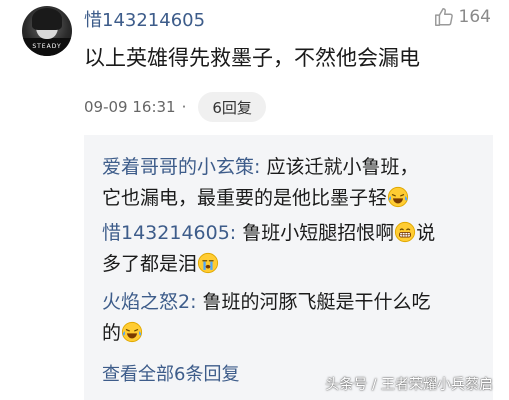 Image resolution: width=509 pixels, height=400 pixels. Describe the element at coordinates (315, 233) in the screenshot. I see `reply-text: 鲁班小短腿招恨啊` at that location.